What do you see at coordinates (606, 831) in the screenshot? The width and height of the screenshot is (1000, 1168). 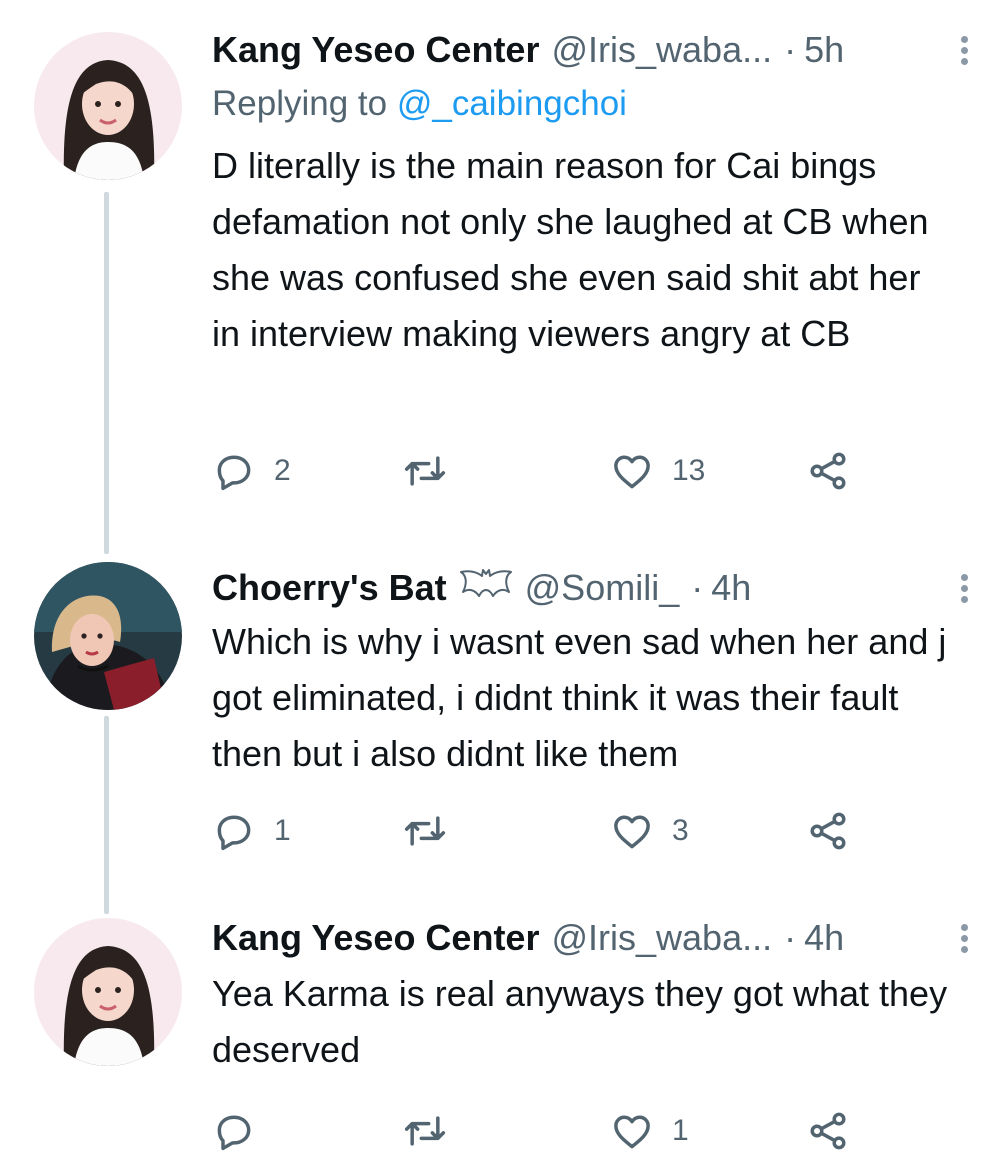 I see `tweet-actions: 1 3` at bounding box center [606, 831].